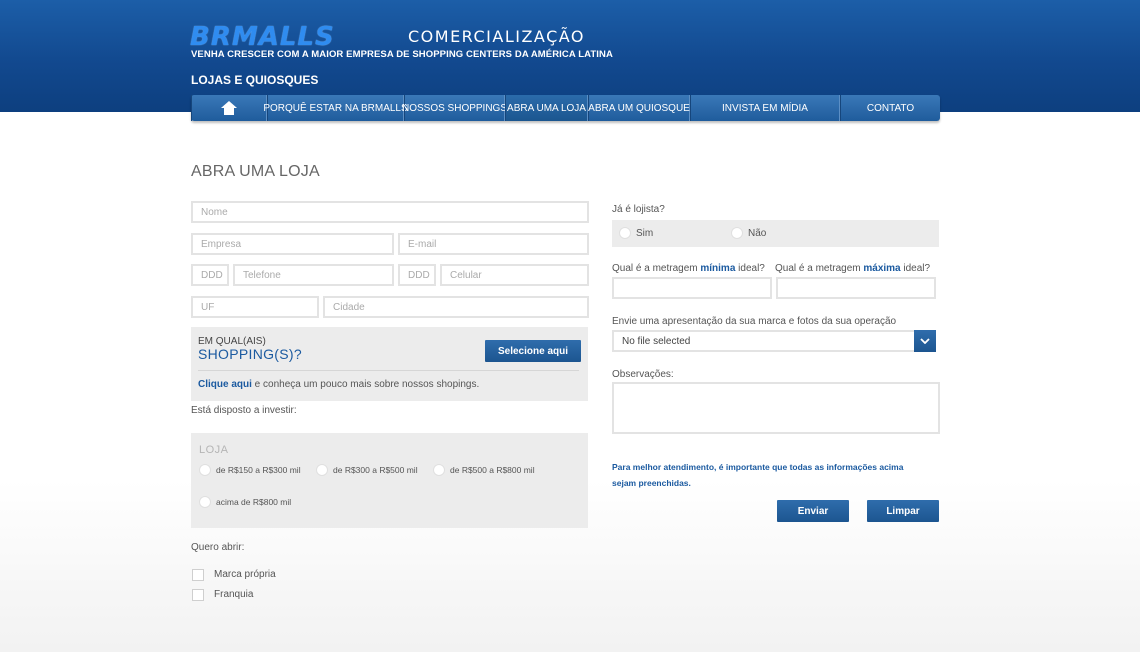 This screenshot has width=1140, height=652. Describe the element at coordinates (651, 483) in the screenshot. I see `notice-line2: sejam preenchidas.` at that location.